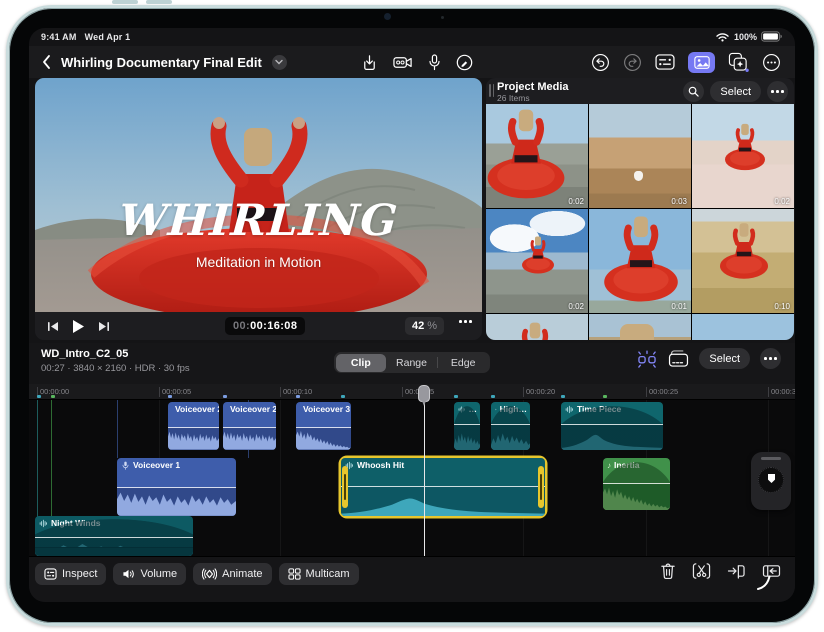 The width and height of the screenshot is (824, 632). I want to click on skip-forward-icon, so click(104, 326).